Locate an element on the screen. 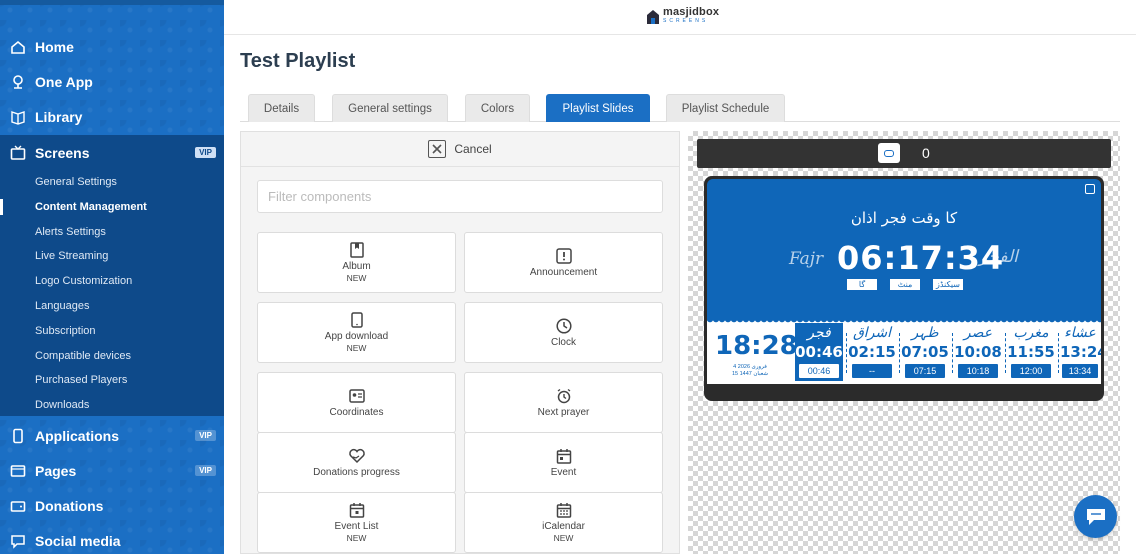 The image size is (1136, 554). top-bar: masjidbox SCREENS is located at coordinates (680, 17).